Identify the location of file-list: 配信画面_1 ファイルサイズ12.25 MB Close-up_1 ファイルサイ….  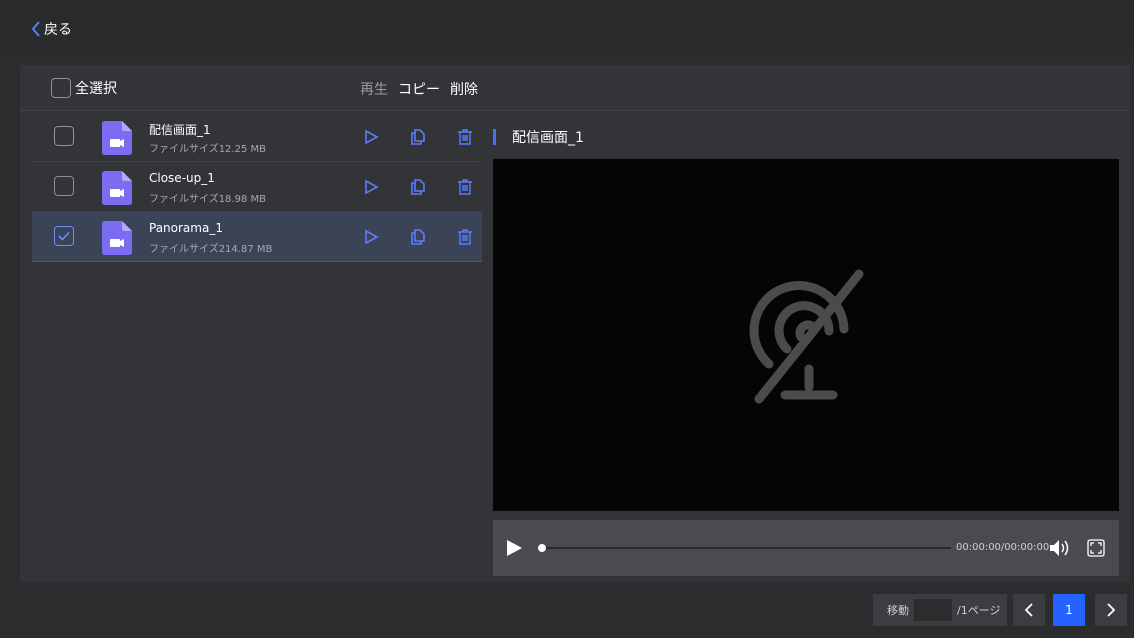
(257, 187).